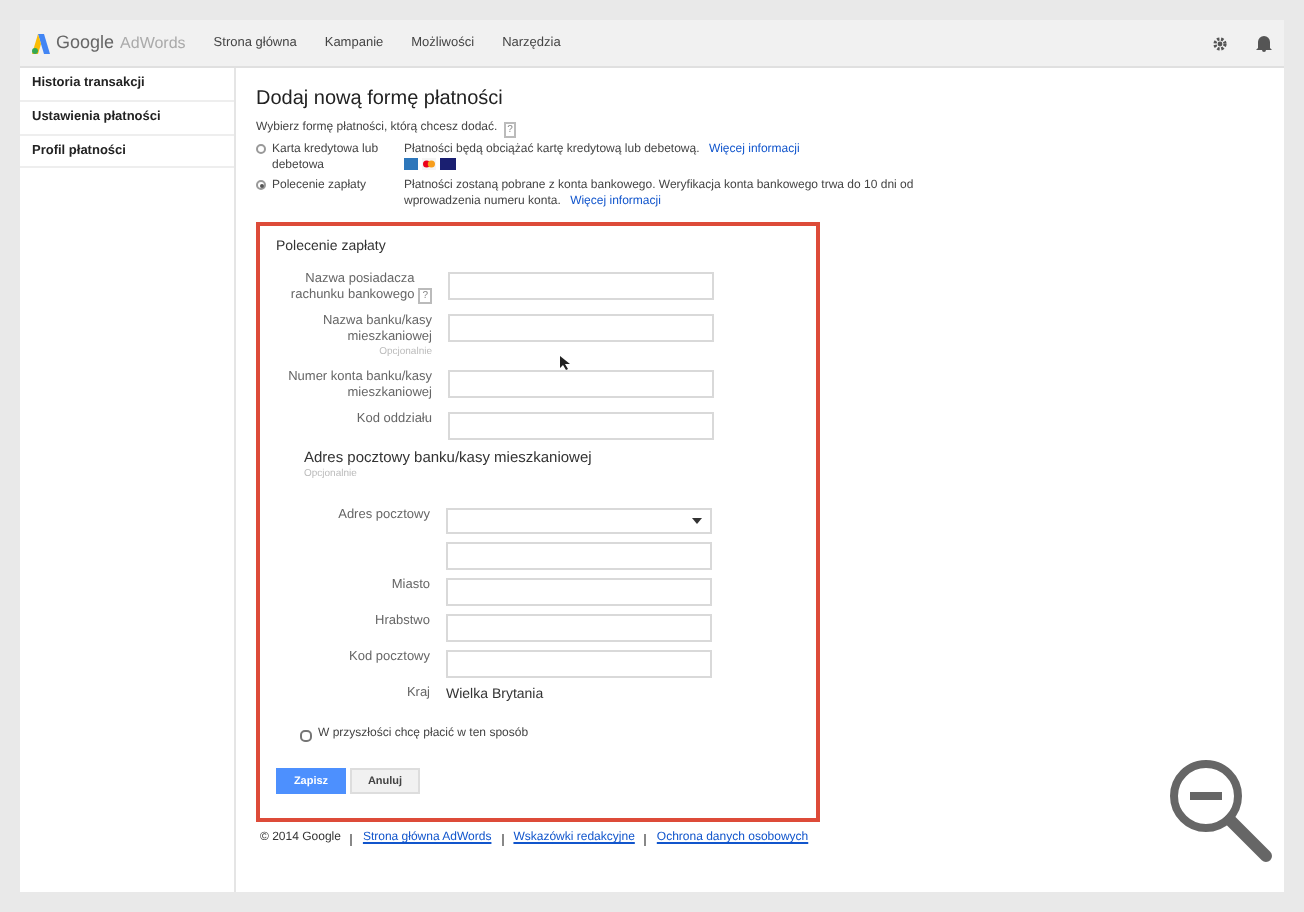 The image size is (1304, 912). Describe the element at coordinates (1220, 810) in the screenshot. I see `zoom-out-icon` at that location.